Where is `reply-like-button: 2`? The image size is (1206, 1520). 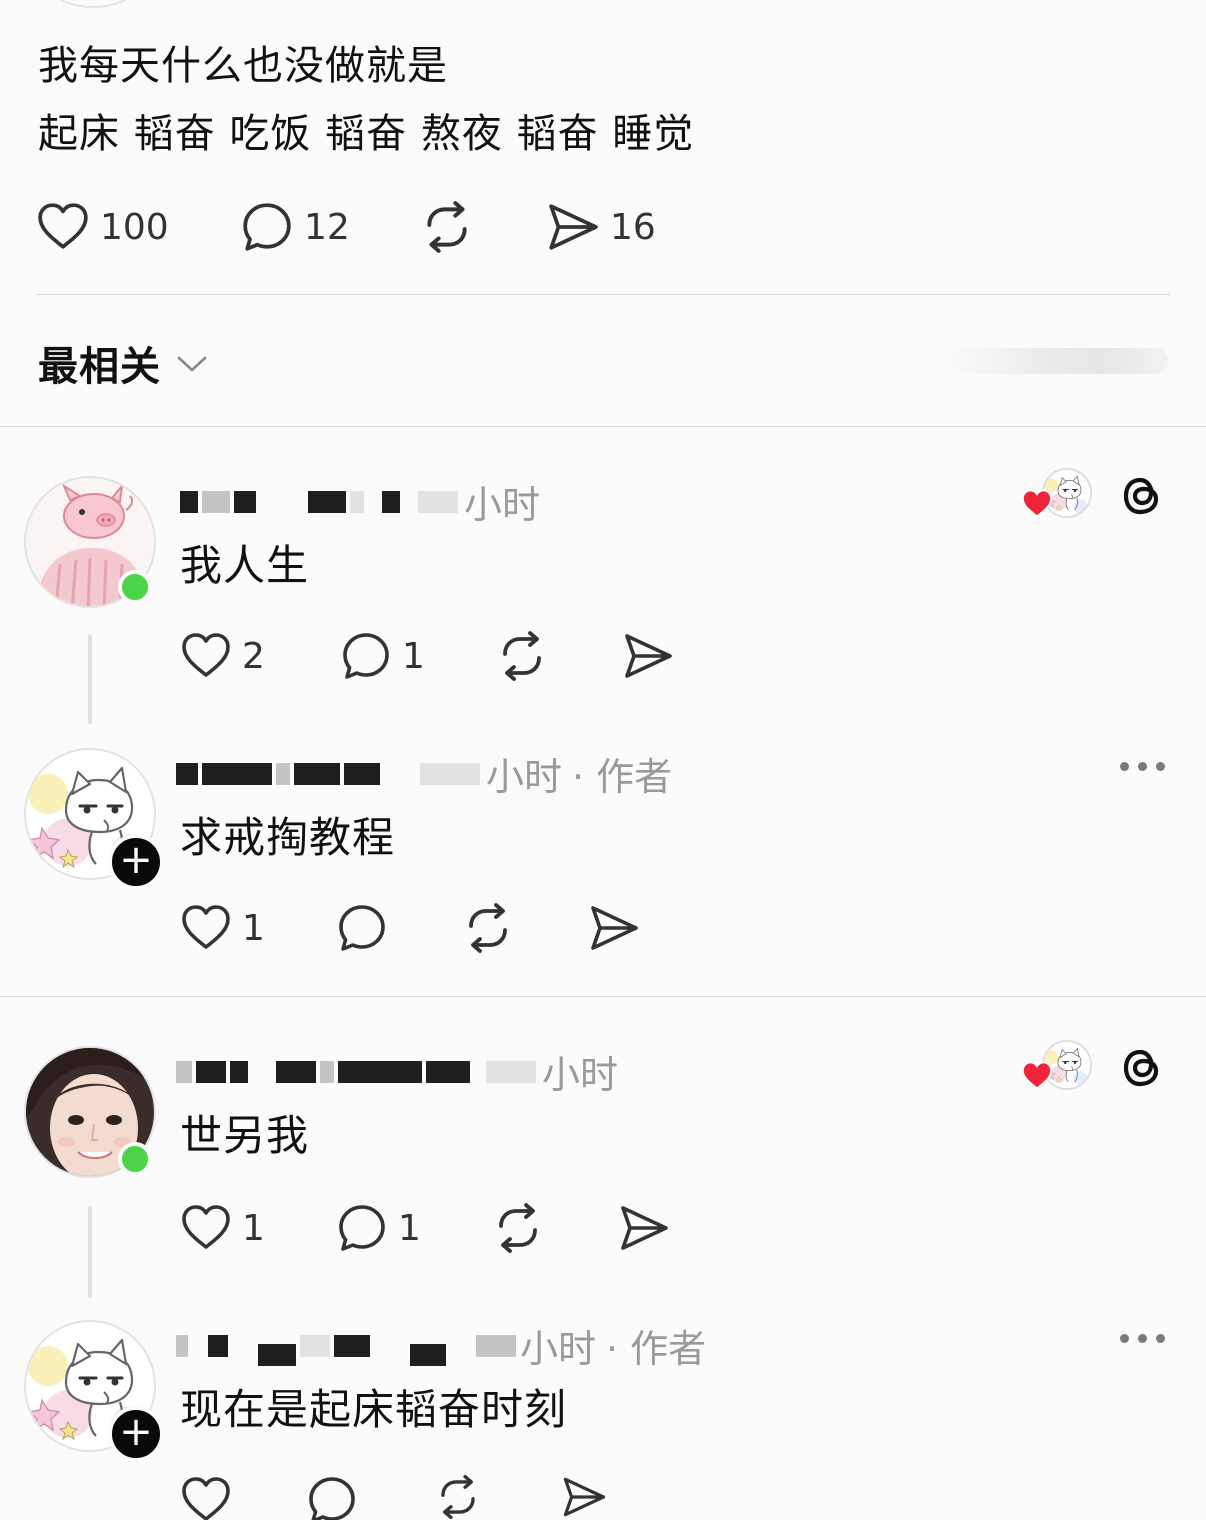
reply-like-button: 2 is located at coordinates (222, 656).